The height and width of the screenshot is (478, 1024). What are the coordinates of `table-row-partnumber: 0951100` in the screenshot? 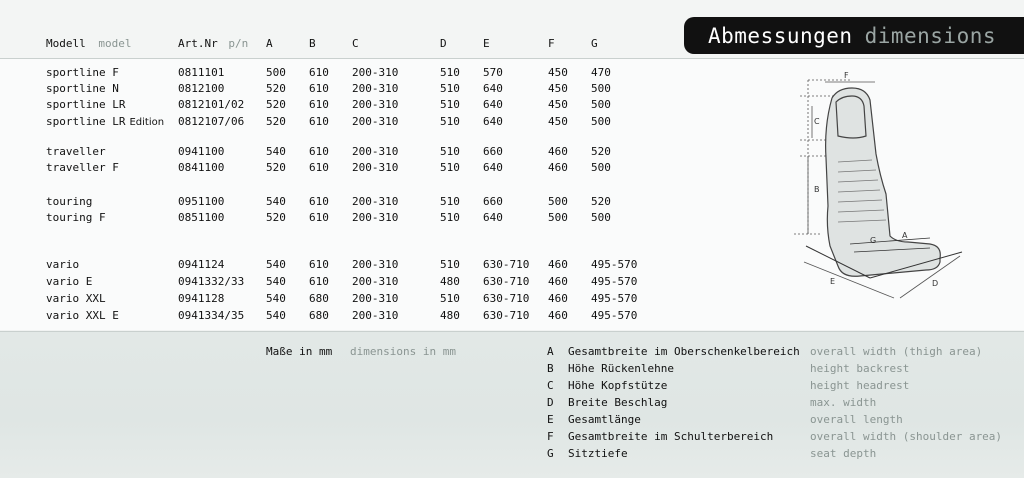 It's located at (201, 201).